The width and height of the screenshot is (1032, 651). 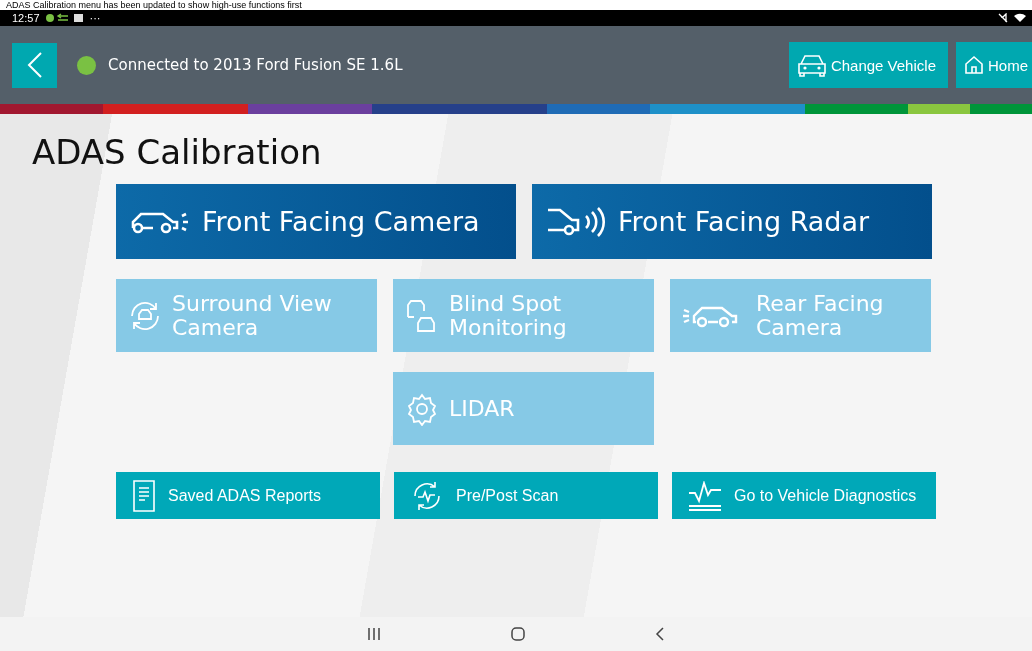 I want to click on function-tile: Front Facing Camera, so click(x=316, y=221).